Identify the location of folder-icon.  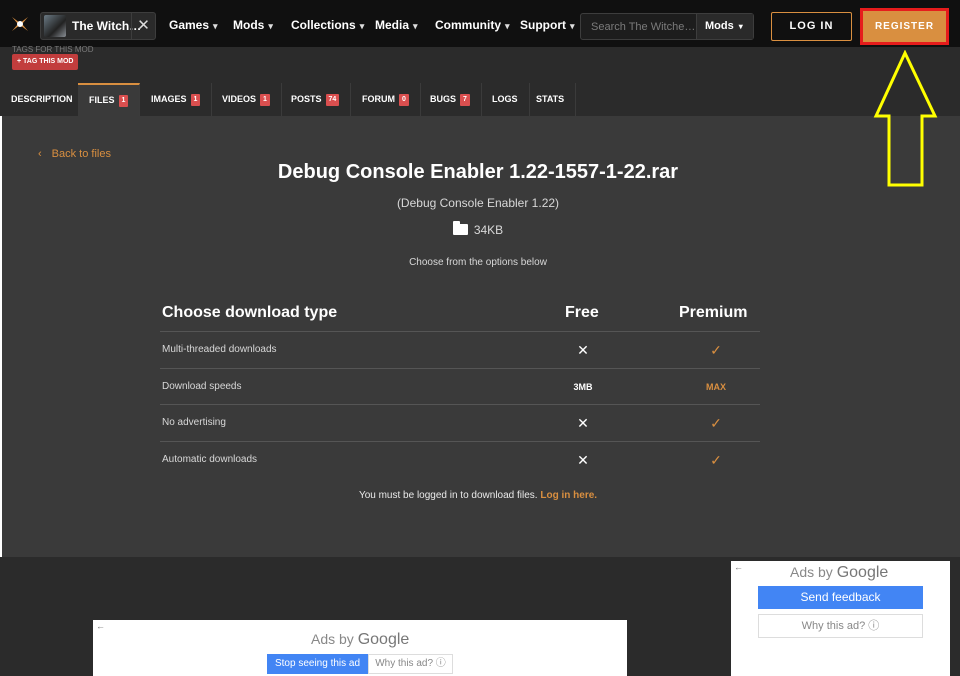
(460, 228).